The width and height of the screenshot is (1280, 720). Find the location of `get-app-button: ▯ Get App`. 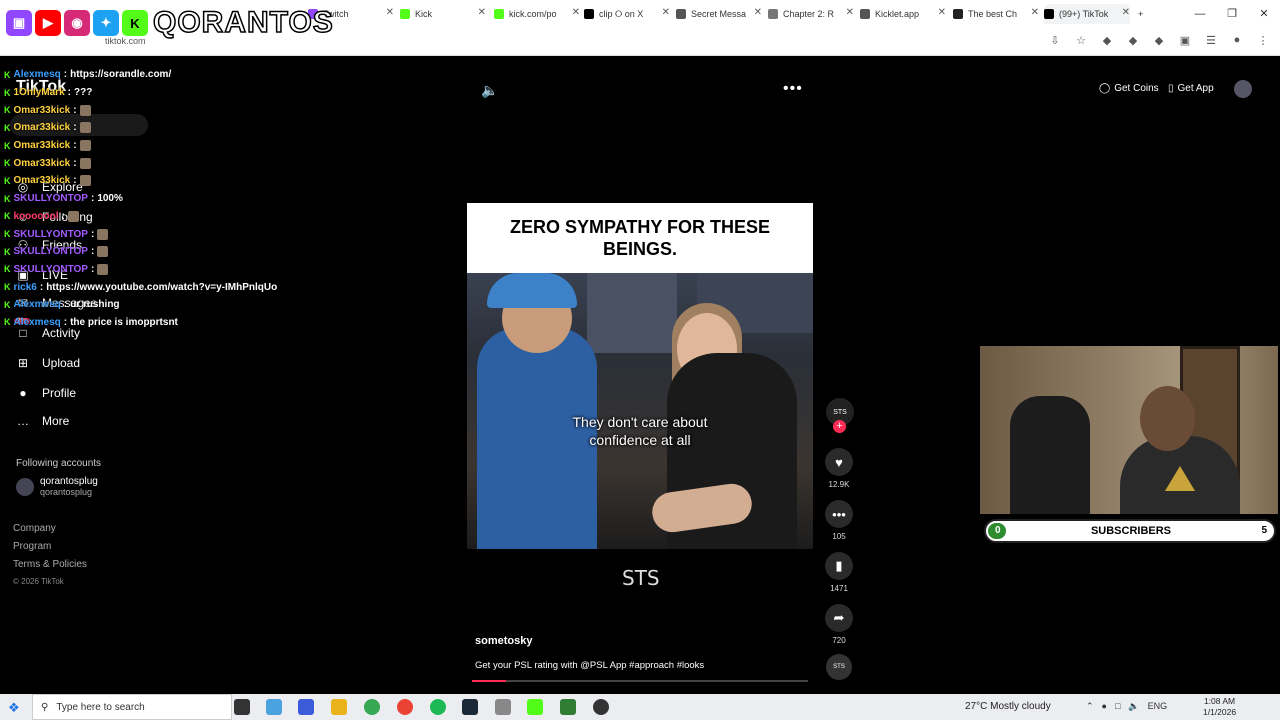

get-app-button: ▯ Get App is located at coordinates (1191, 88).